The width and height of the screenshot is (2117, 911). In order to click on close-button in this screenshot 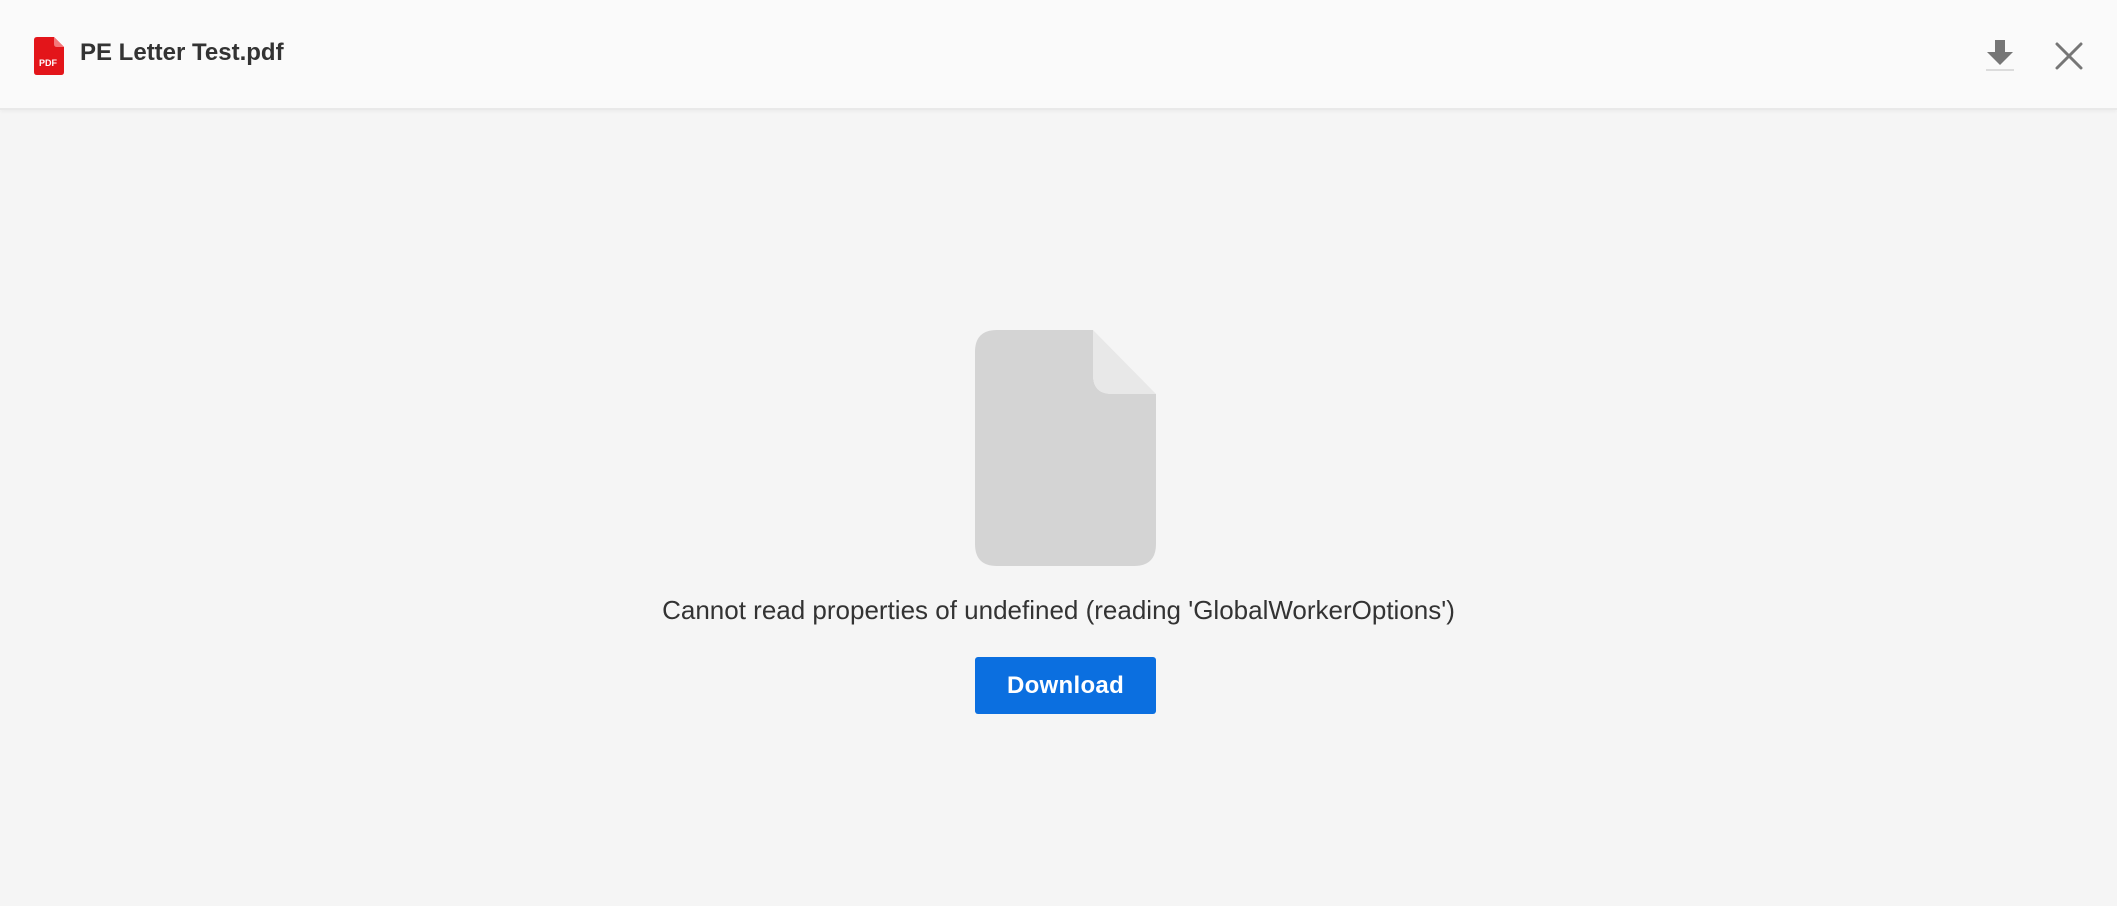, I will do `click(2069, 56)`.